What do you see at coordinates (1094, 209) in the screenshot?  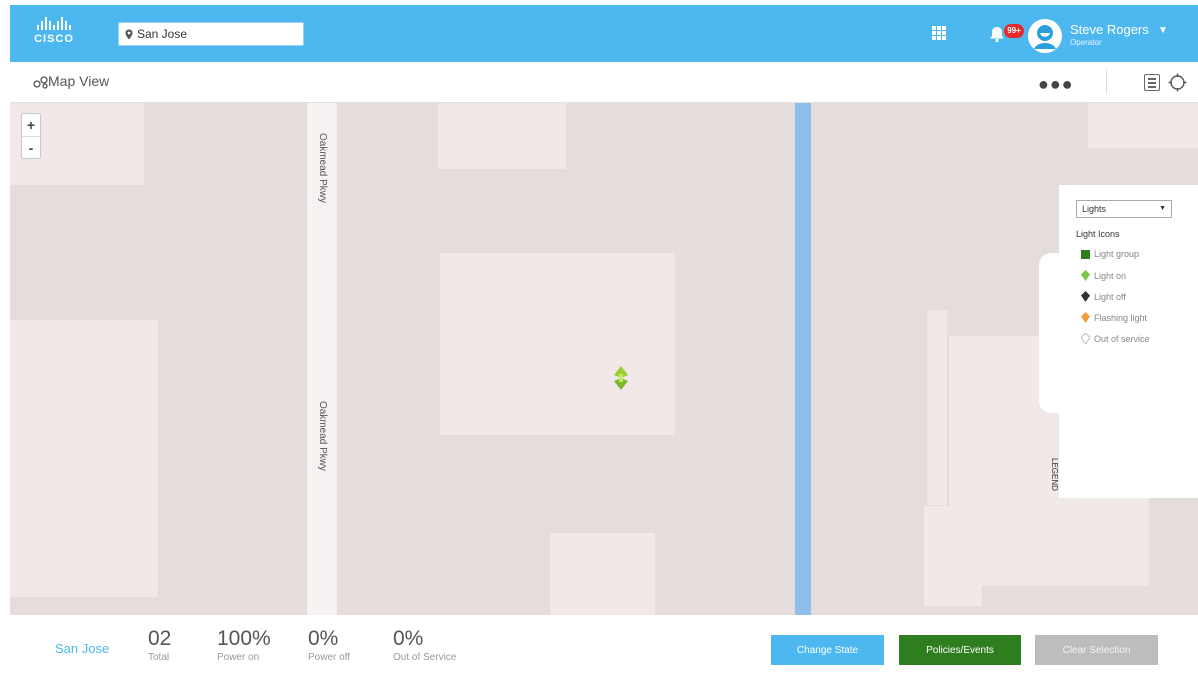 I see `legend-layer-value: Lights` at bounding box center [1094, 209].